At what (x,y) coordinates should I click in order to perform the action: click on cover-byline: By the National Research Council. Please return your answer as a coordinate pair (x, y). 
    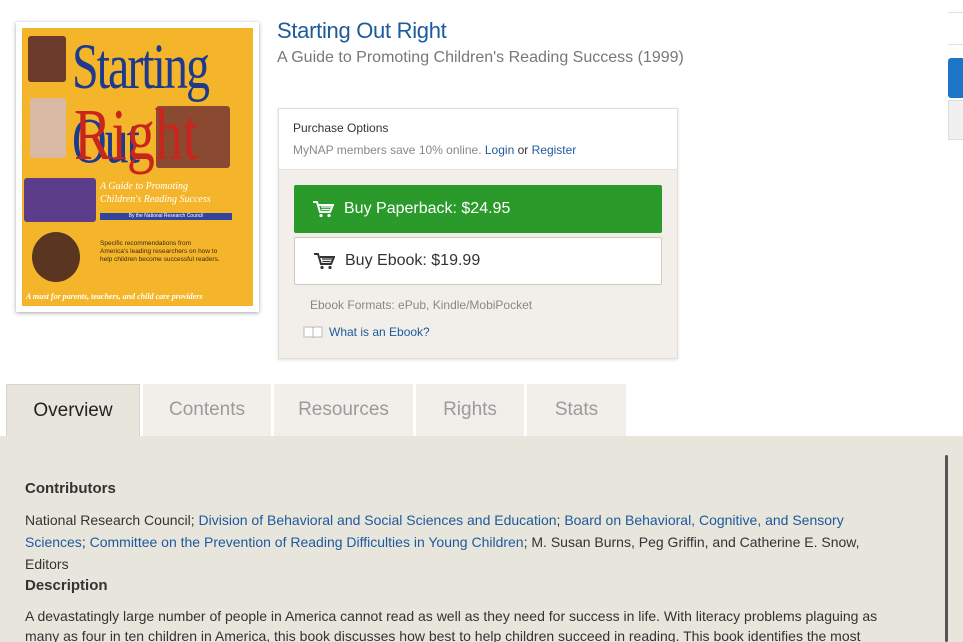
    Looking at the image, I should click on (166, 216).